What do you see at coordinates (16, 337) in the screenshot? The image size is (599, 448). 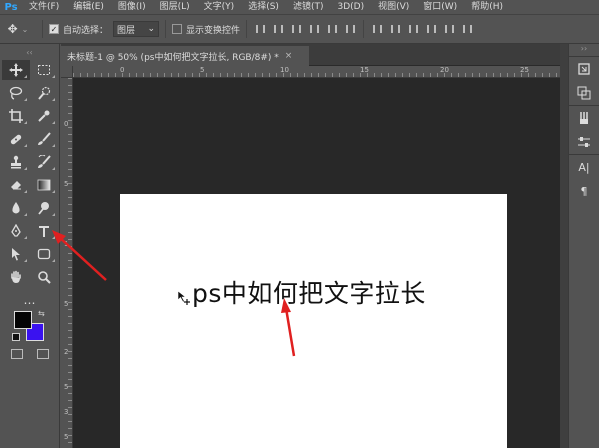 I see `default-colors-icon` at bounding box center [16, 337].